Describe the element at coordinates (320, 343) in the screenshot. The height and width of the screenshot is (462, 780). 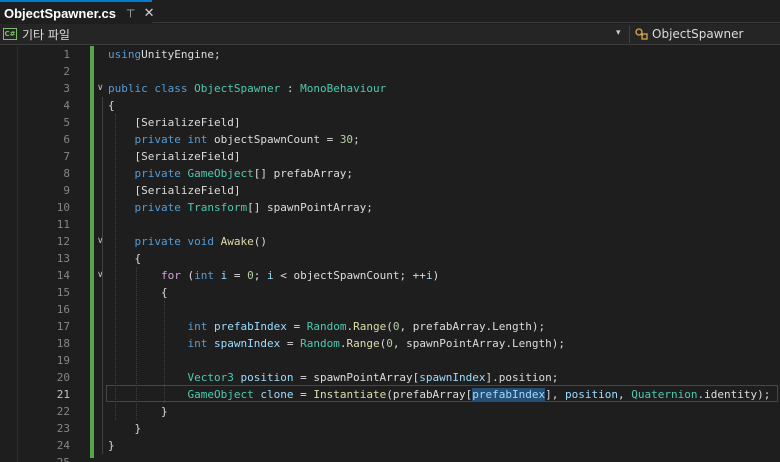
I see `code-token: Random` at that location.